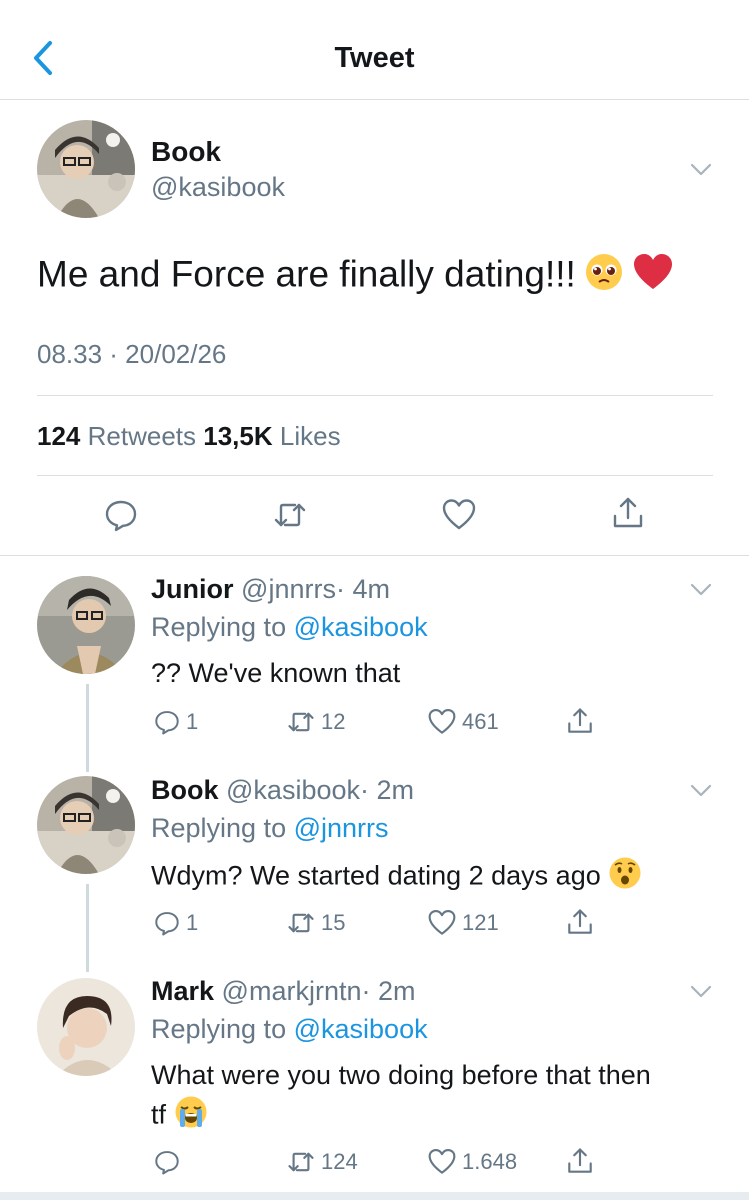 This screenshot has width=749, height=1200. What do you see at coordinates (237, 436) in the screenshot?
I see `likes-count: 13,5K` at bounding box center [237, 436].